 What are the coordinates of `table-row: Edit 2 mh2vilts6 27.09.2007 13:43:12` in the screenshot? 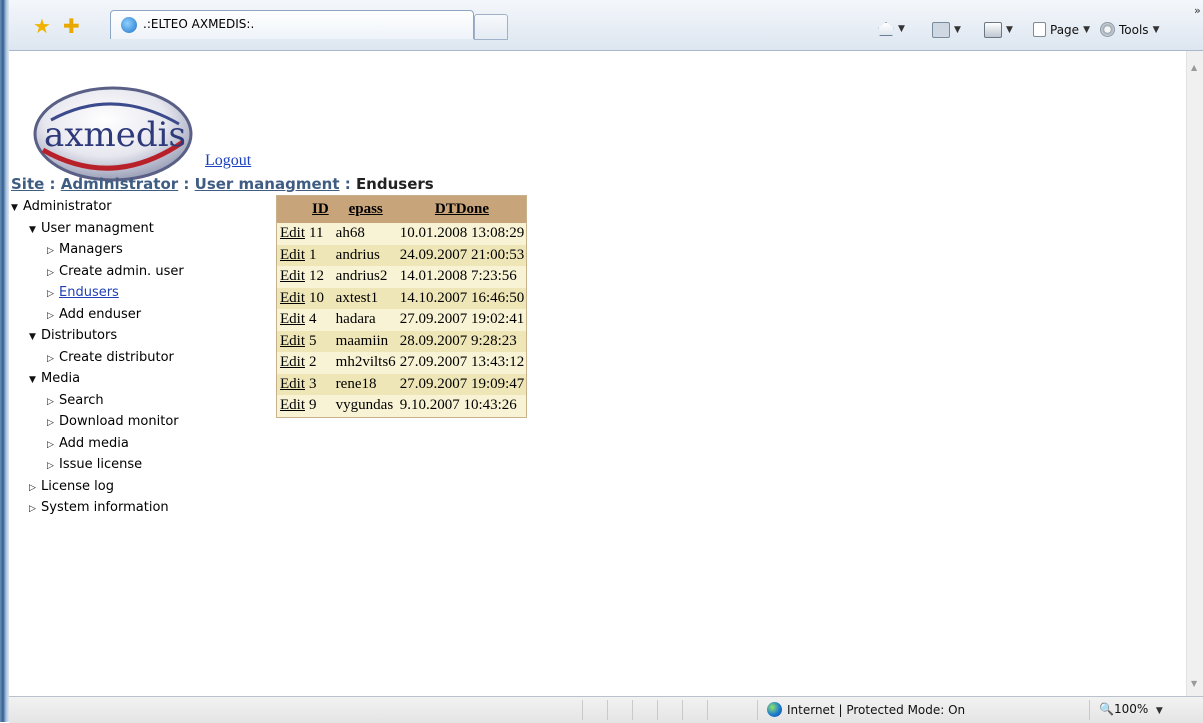 It's located at (401, 363).